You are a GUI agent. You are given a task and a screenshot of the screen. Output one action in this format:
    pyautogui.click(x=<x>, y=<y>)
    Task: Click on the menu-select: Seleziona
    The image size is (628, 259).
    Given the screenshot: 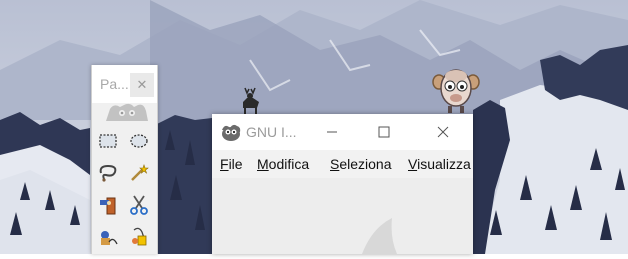 What is the action you would take?
    pyautogui.click(x=361, y=164)
    